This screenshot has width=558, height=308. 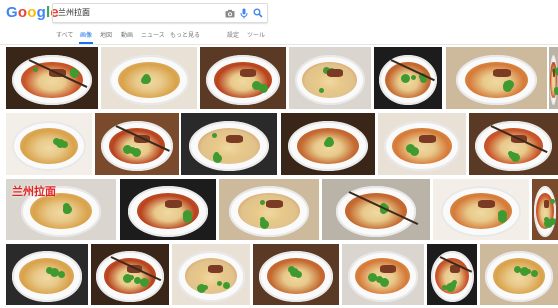 What do you see at coordinates (34, 191) in the screenshot?
I see `image-overlay-title: 兰州拉面` at bounding box center [34, 191].